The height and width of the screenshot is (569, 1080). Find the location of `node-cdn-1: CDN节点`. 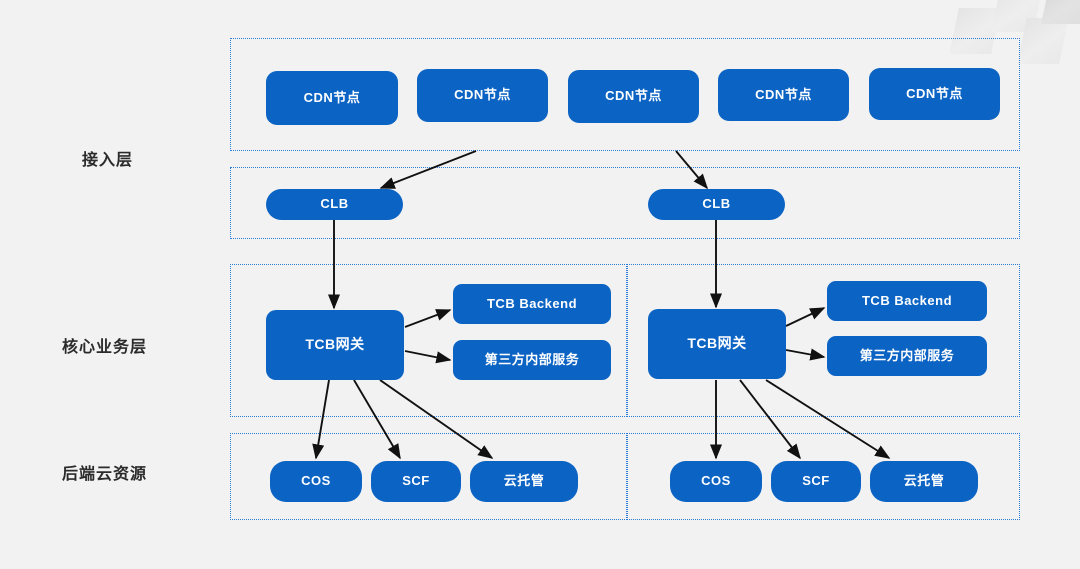

node-cdn-1: CDN节点 is located at coordinates (332, 98).